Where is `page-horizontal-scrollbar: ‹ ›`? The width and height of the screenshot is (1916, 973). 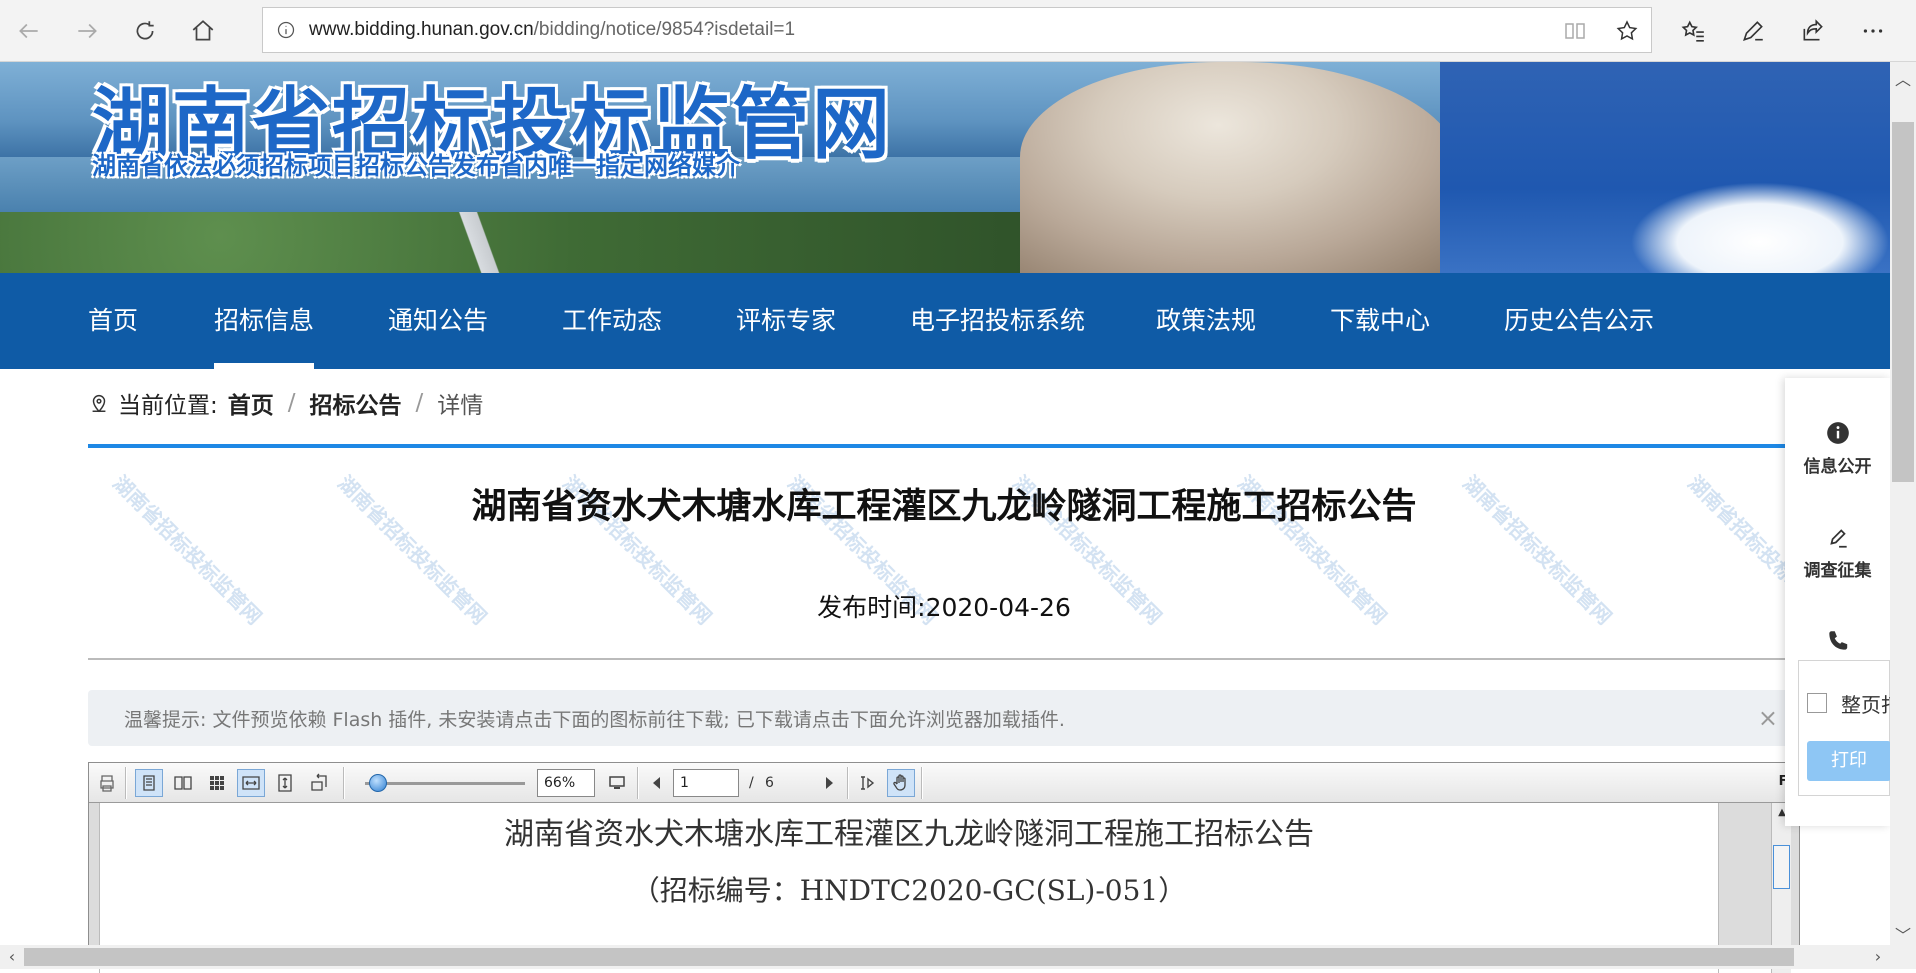
page-horizontal-scrollbar: ‹ › is located at coordinates (945, 957).